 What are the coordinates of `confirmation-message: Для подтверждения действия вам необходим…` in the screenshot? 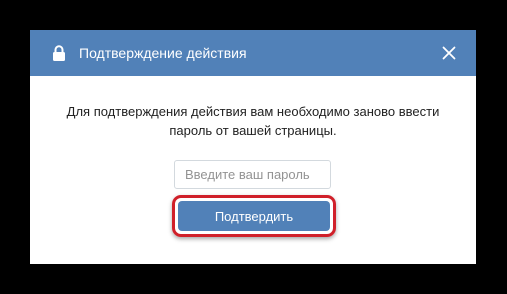 It's located at (253, 121).